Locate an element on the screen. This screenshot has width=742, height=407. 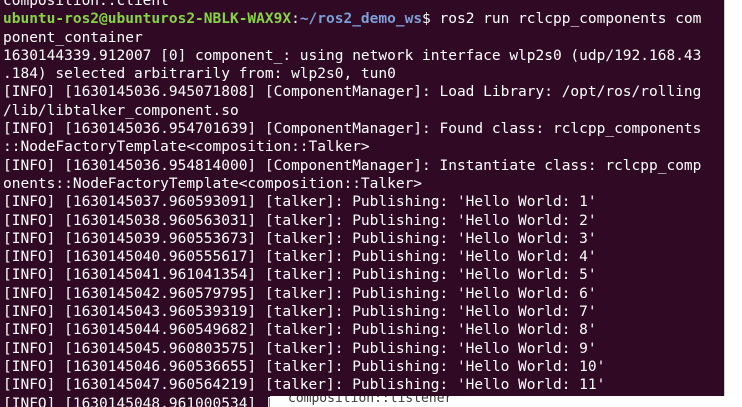
prompt-symbol: $ is located at coordinates (426, 19).